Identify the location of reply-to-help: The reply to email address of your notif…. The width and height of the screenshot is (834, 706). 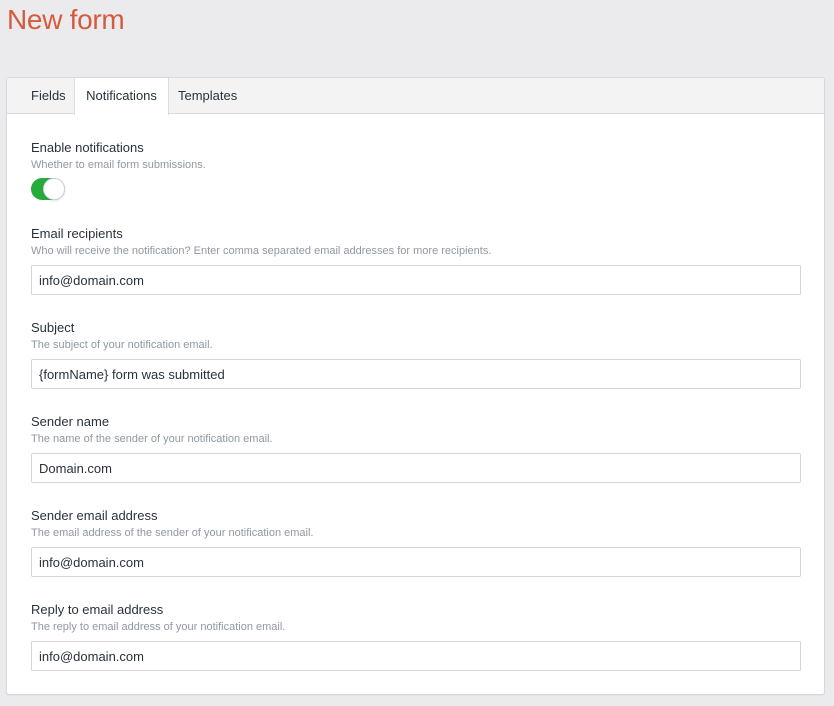
(158, 627).